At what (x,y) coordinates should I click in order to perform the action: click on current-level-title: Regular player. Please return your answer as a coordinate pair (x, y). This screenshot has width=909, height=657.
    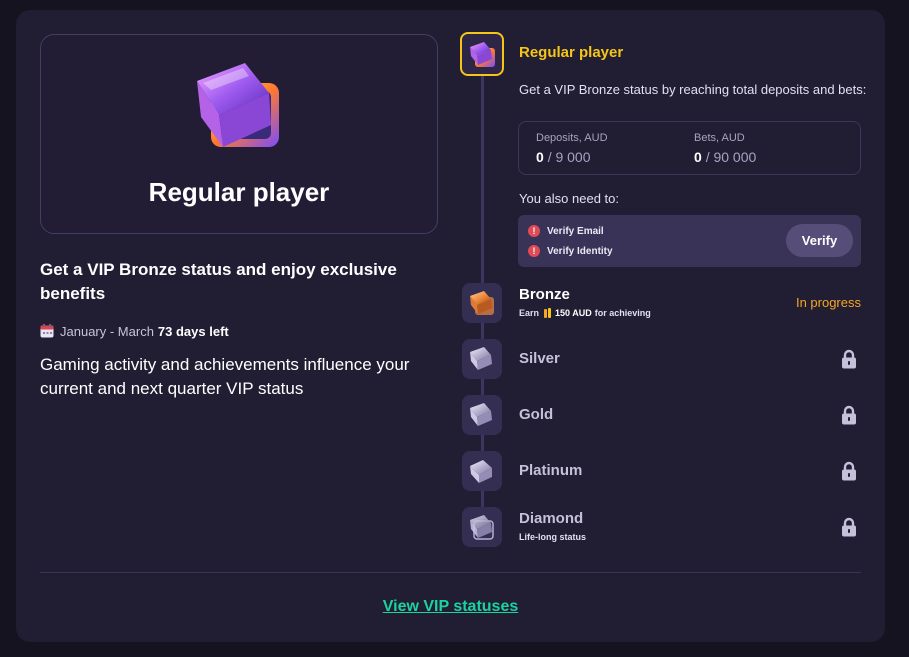
    Looking at the image, I should click on (571, 52).